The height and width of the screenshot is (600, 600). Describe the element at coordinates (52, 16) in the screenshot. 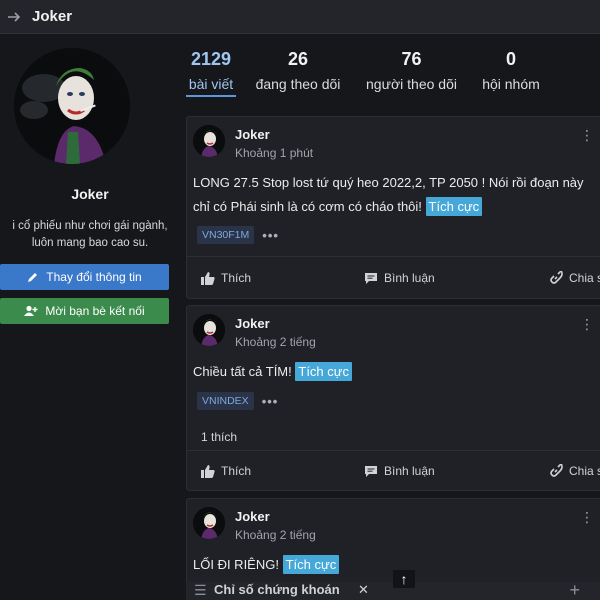

I see `page-title: Joker` at that location.